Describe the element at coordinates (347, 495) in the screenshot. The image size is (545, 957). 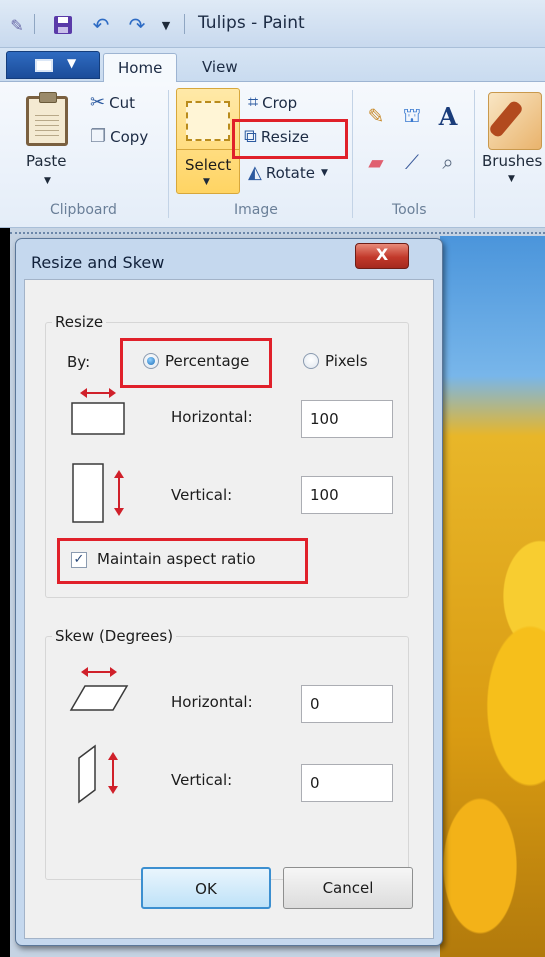
I see `resize-vertical-input: 100` at that location.